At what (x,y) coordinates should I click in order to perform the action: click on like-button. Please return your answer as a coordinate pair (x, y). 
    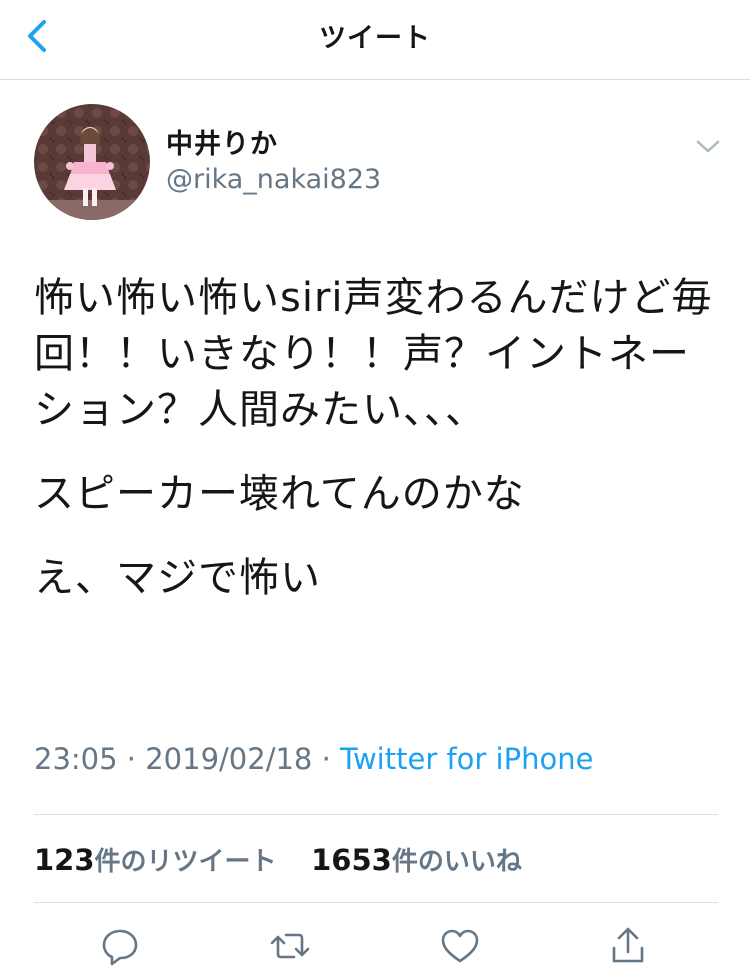
    Looking at the image, I should click on (460, 946).